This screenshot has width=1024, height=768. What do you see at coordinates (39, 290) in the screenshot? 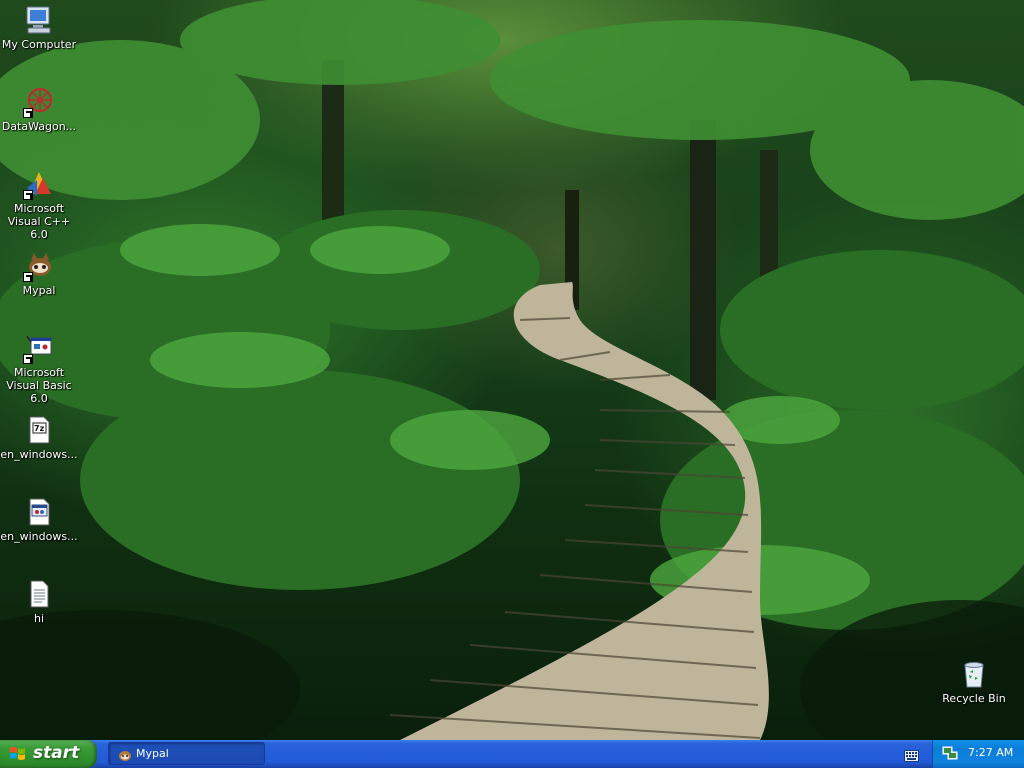
I see `desktop-icon-label: Mypal` at bounding box center [39, 290].